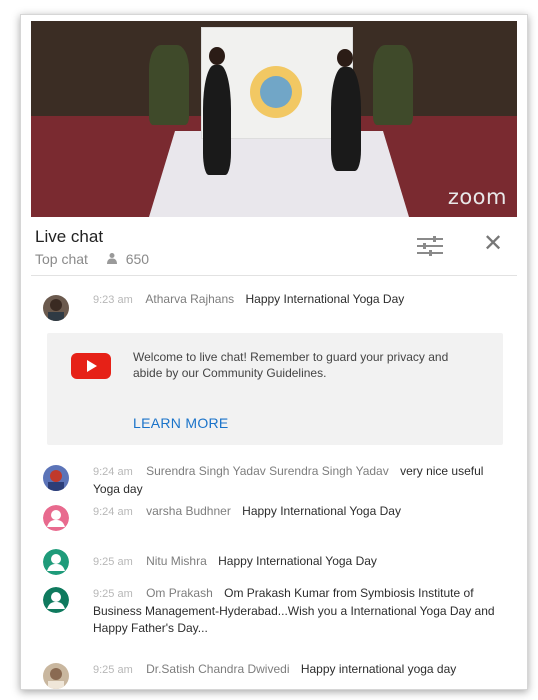 This screenshot has width=538, height=700. I want to click on chat-mode-selector: Top chat 650, so click(92, 259).